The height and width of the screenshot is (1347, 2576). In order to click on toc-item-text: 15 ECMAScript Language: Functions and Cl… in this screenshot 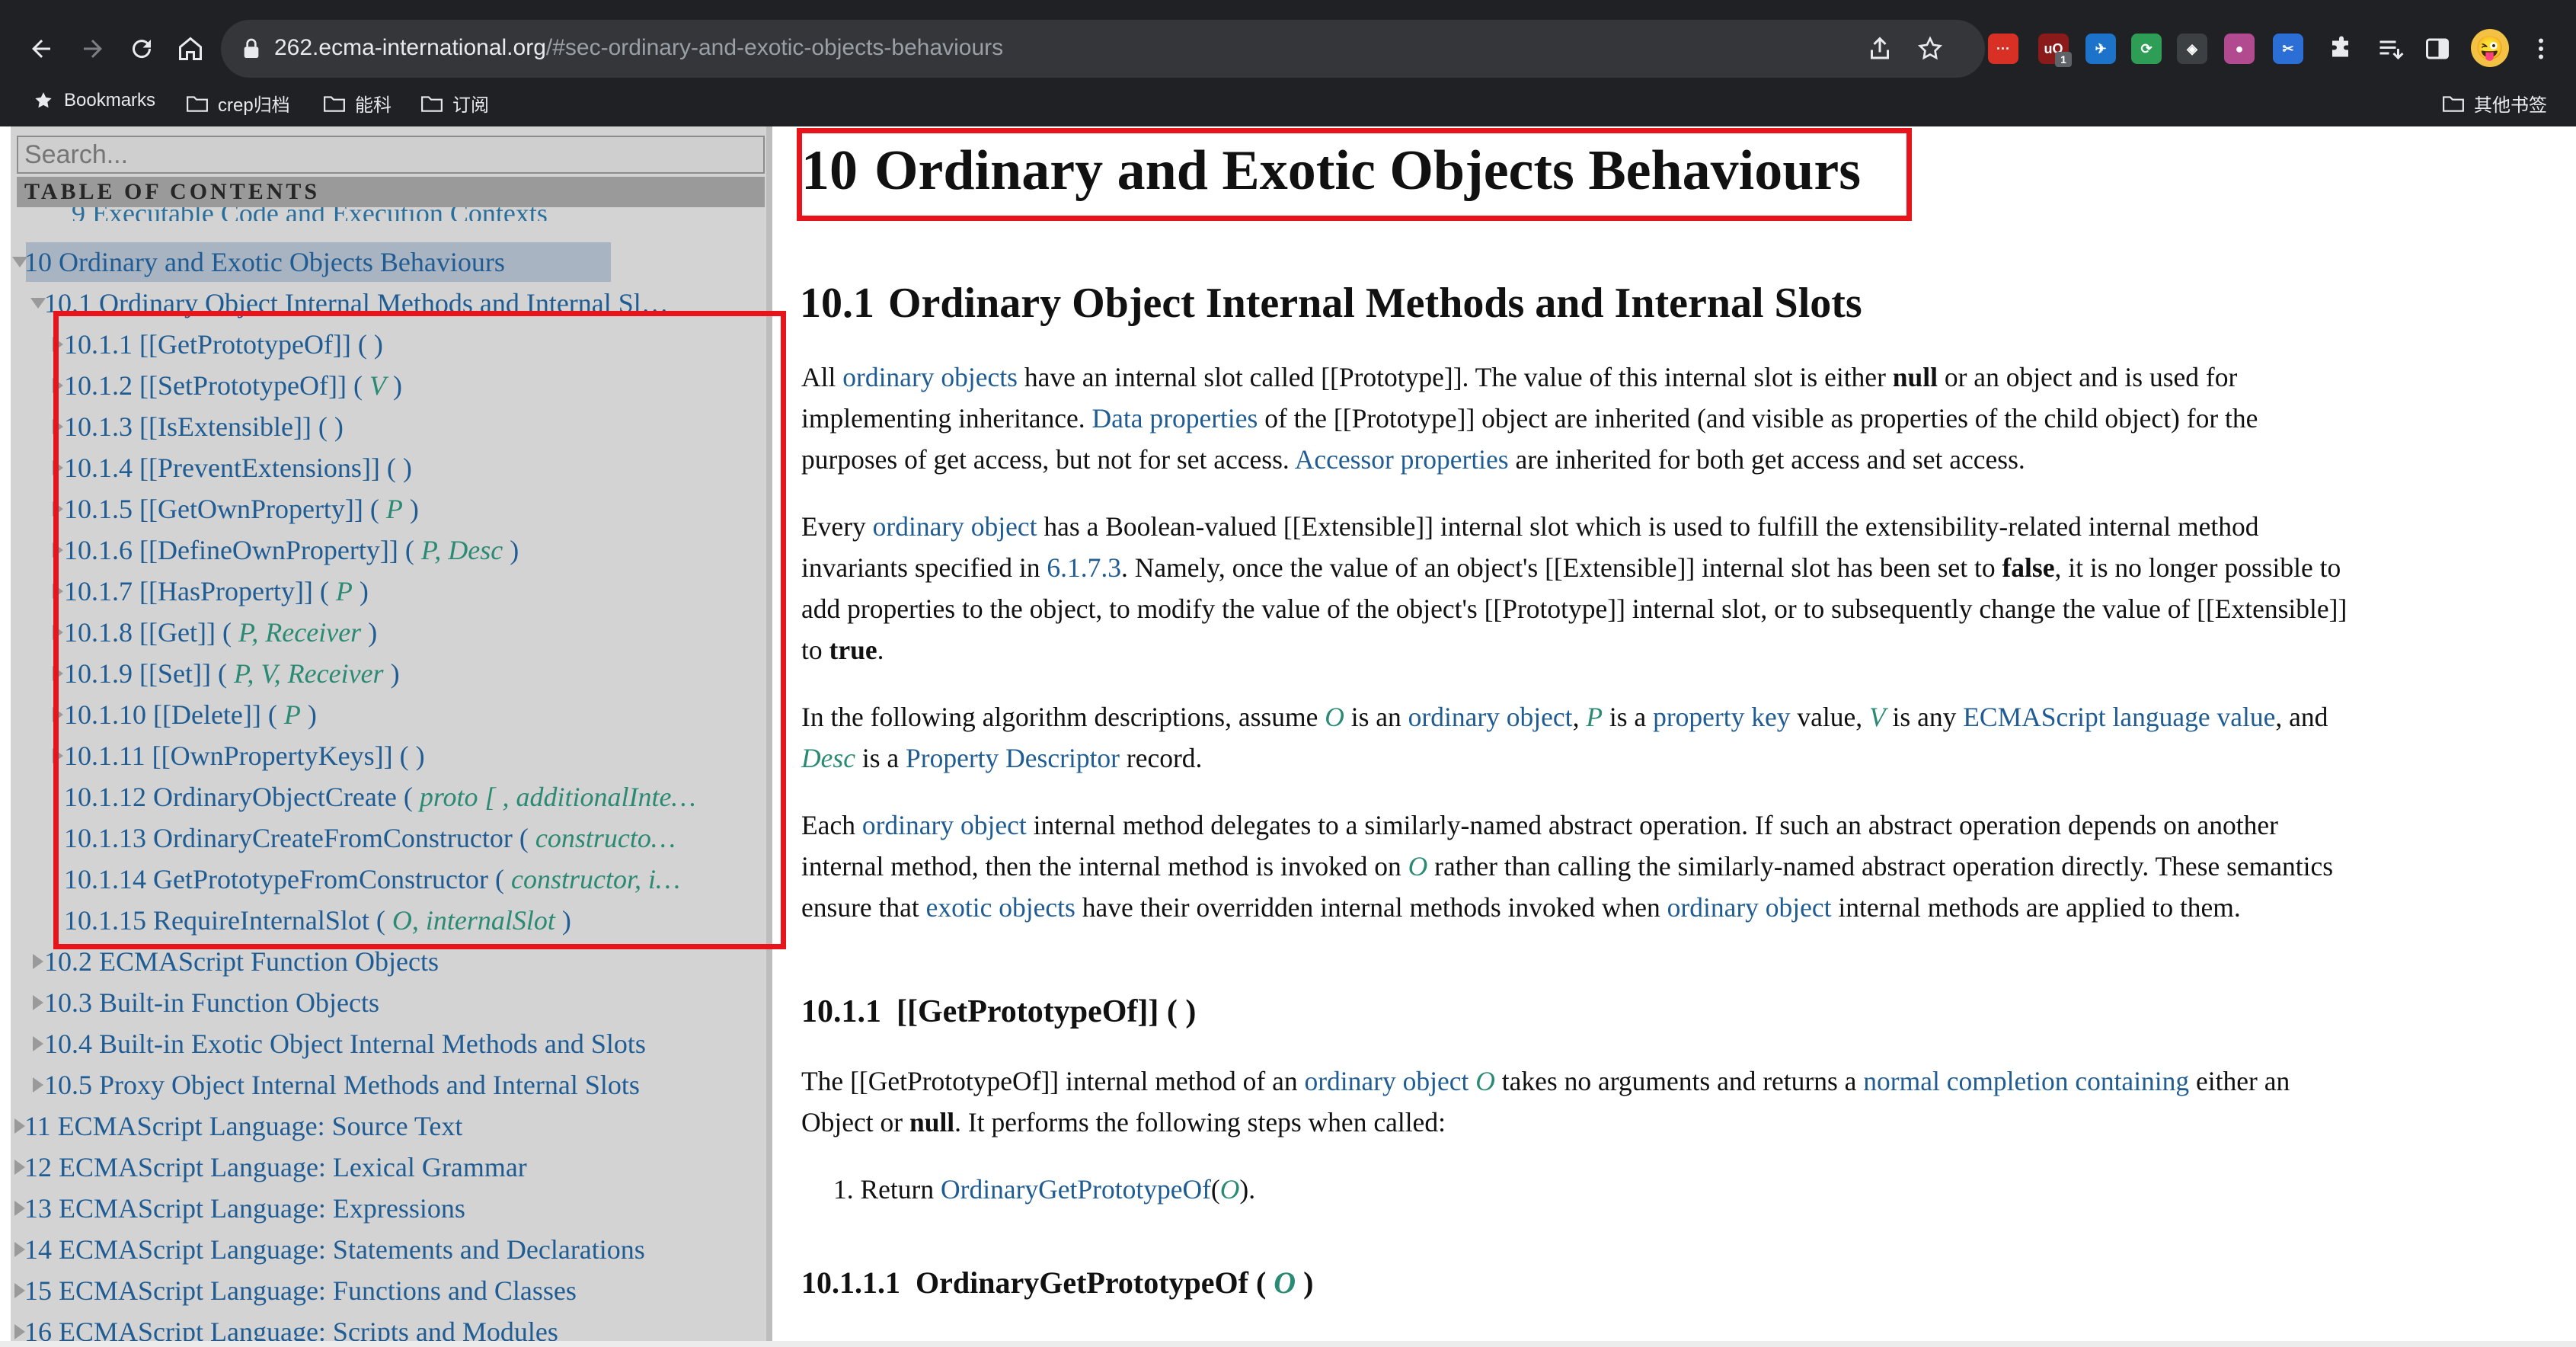, I will do `click(300, 1290)`.